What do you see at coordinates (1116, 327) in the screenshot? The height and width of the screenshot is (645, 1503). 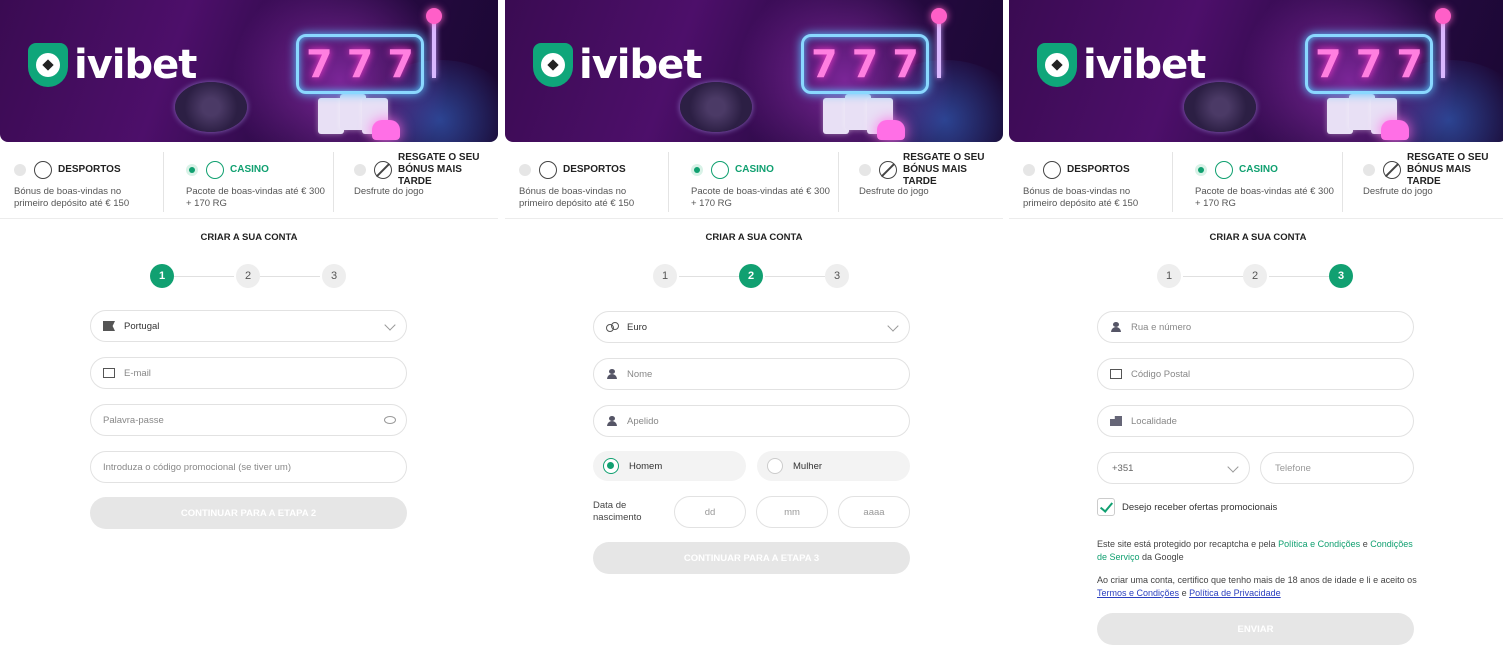 I see `address-pin-icon` at bounding box center [1116, 327].